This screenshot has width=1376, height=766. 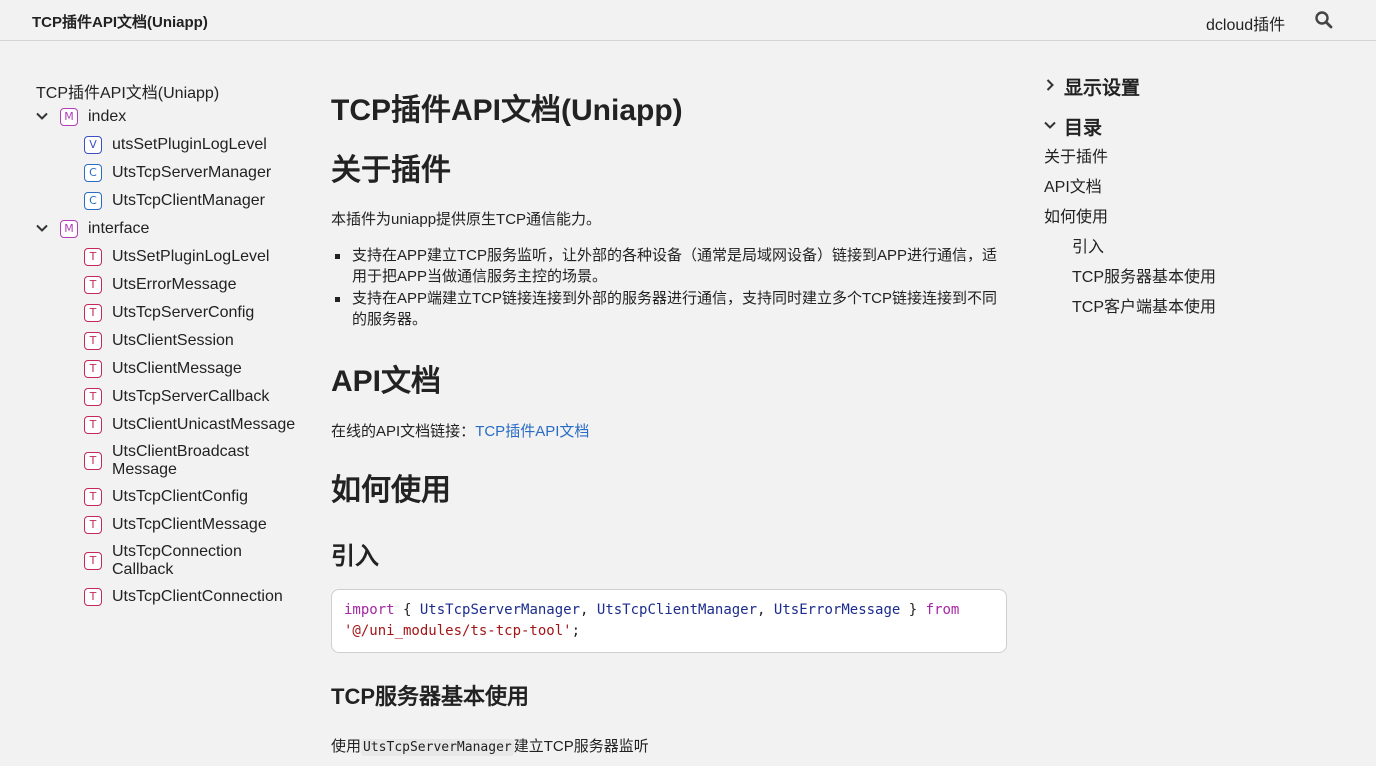 I want to click on toc-item: 如何使用, so click(x=1076, y=215).